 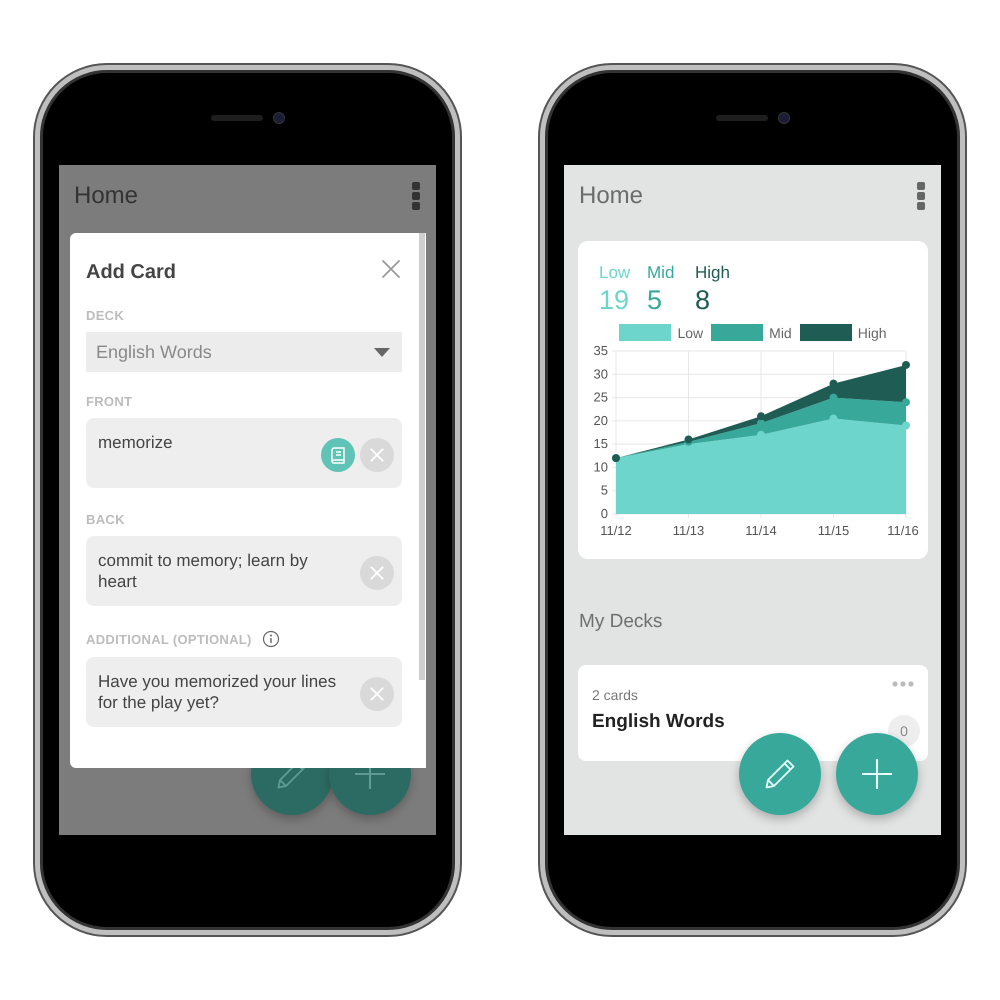 What do you see at coordinates (601, 350) in the screenshot?
I see `axis-label: 35` at bounding box center [601, 350].